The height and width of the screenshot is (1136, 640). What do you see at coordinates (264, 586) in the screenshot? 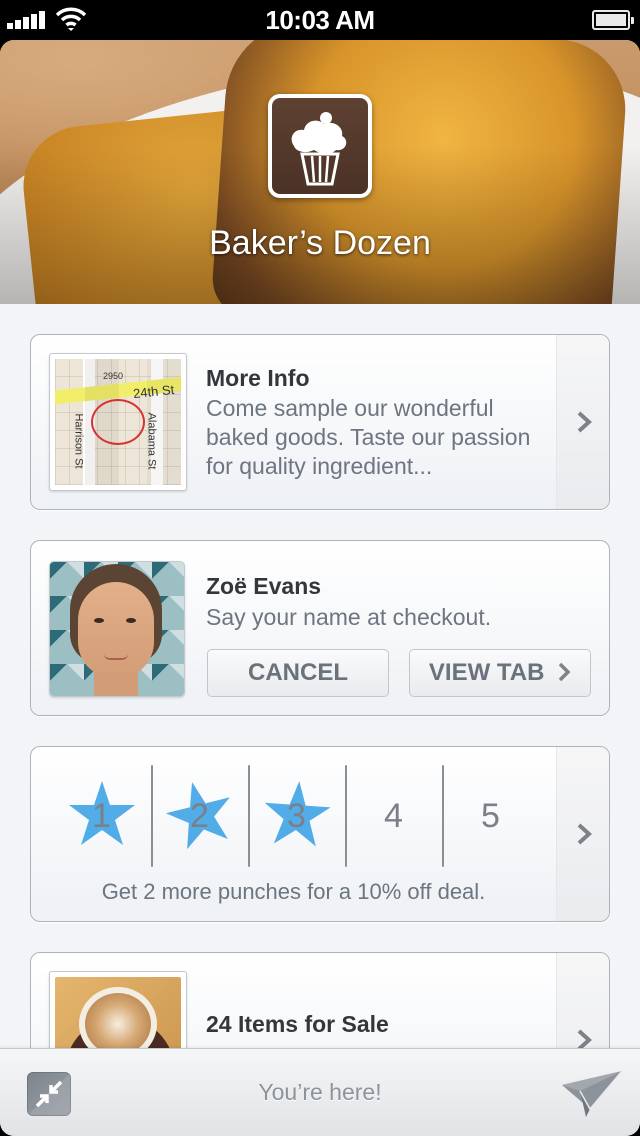
I see `customer-name: Zoë Evans` at bounding box center [264, 586].